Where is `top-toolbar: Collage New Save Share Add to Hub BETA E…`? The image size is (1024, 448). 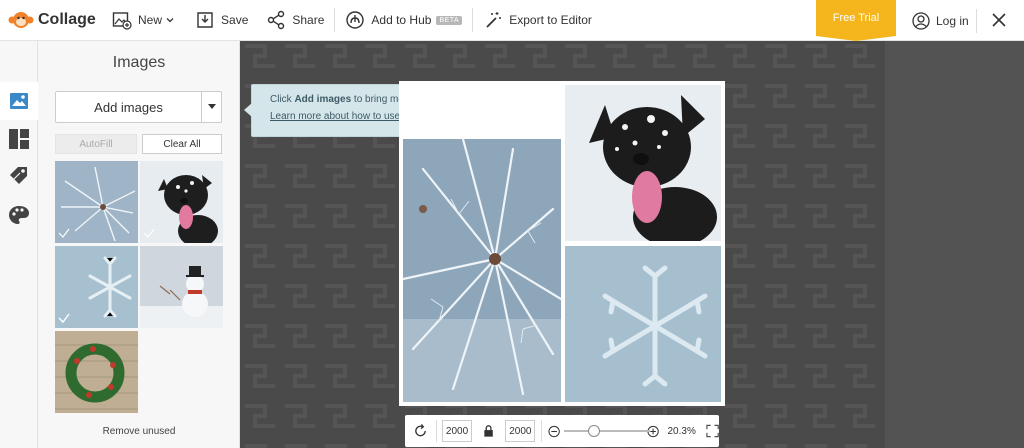
top-toolbar: Collage New Save Share Add to Hub BETA E… is located at coordinates (512, 20).